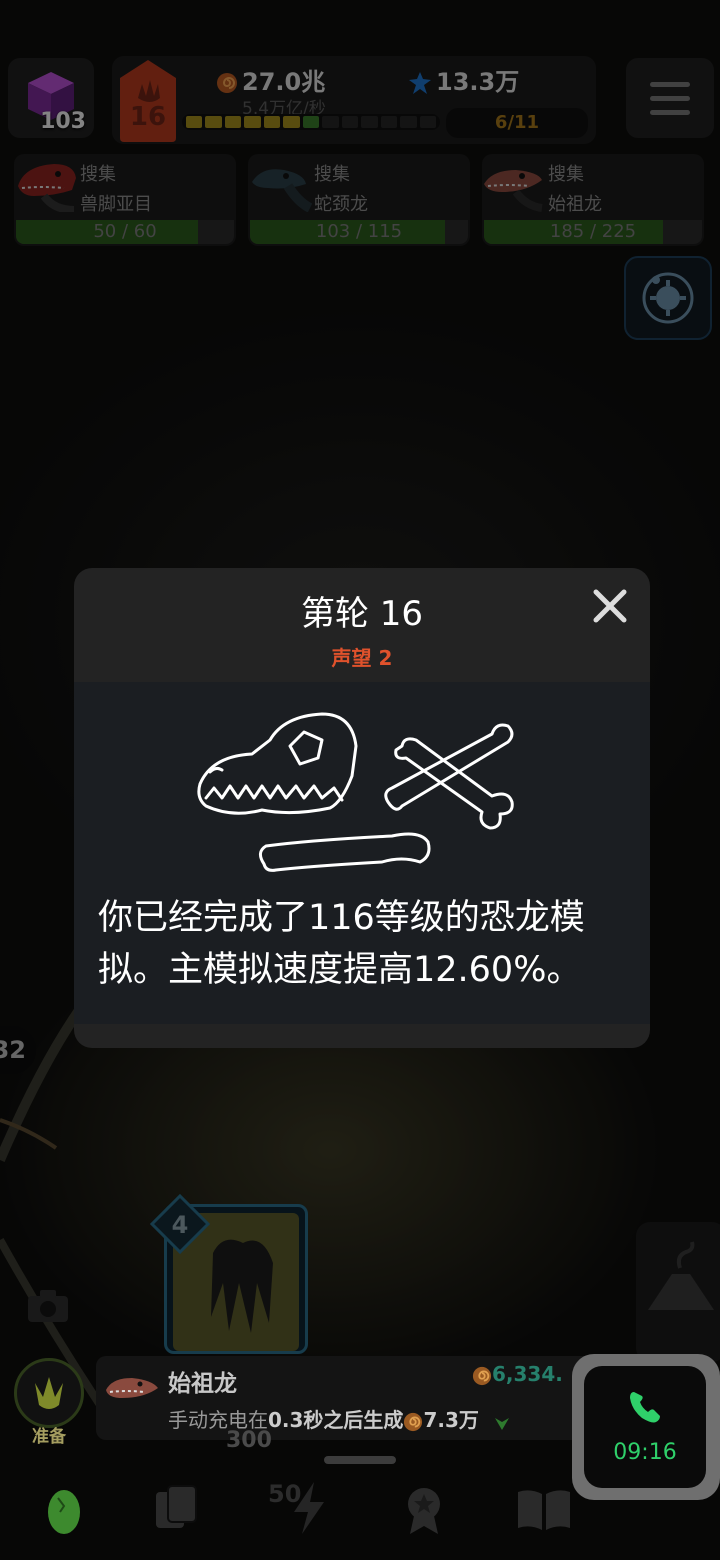 This screenshot has height=1560, width=720. I want to click on dialog-message: 你已经完成了116等级的恐龙模拟。主模拟速度提高12.60%。, so click(341, 944).